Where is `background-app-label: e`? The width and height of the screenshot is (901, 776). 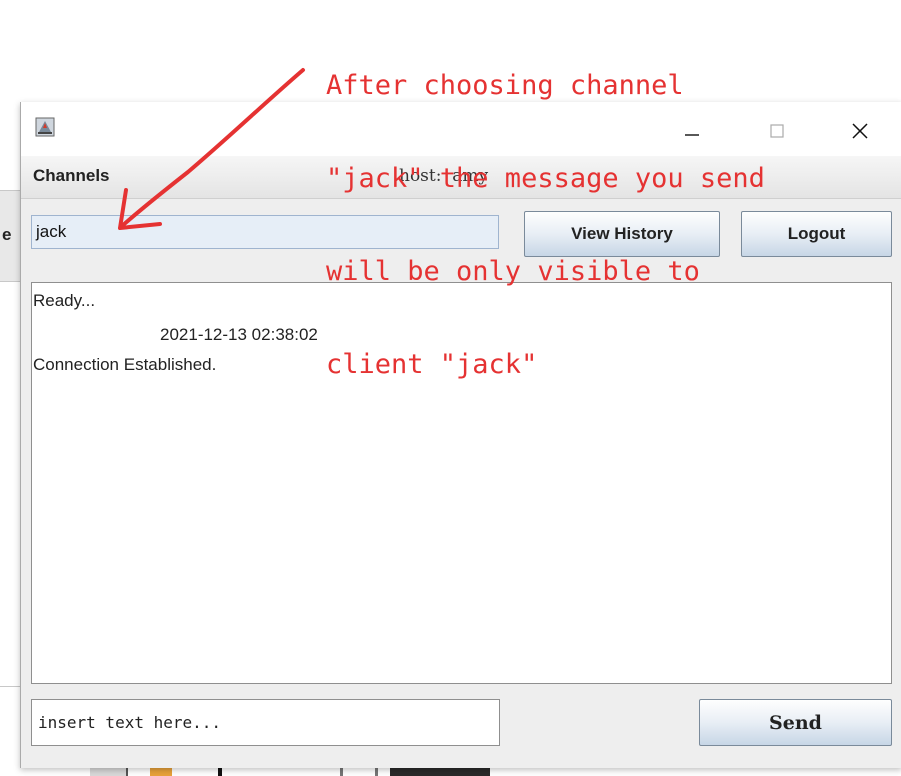 background-app-label: e is located at coordinates (7, 234).